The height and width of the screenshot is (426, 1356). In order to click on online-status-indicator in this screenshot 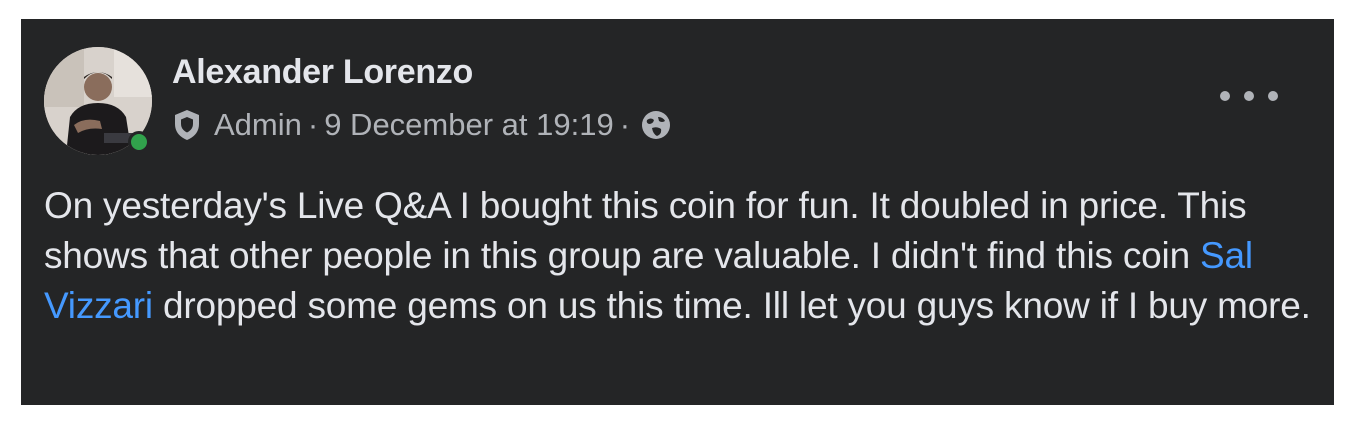, I will do `click(139, 142)`.